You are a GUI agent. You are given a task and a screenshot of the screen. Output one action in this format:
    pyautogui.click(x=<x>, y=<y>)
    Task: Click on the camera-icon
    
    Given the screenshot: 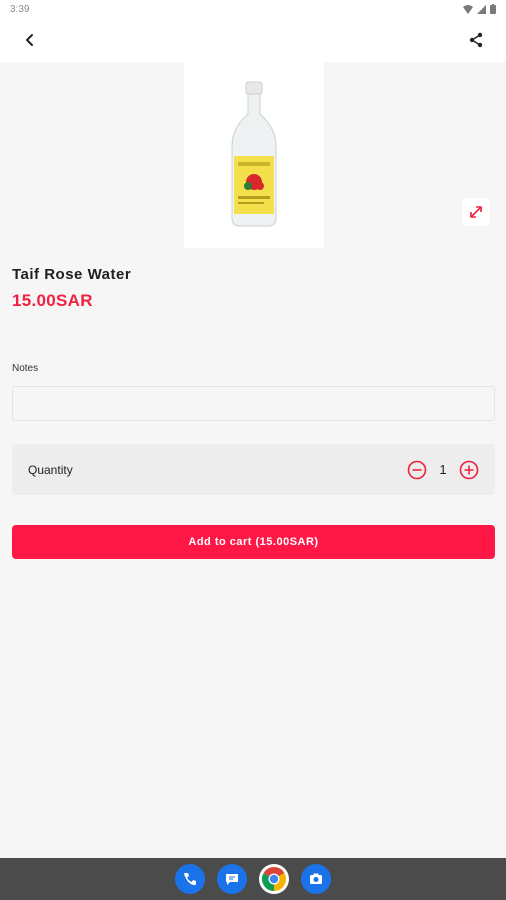 What is the action you would take?
    pyautogui.click(x=316, y=878)
    